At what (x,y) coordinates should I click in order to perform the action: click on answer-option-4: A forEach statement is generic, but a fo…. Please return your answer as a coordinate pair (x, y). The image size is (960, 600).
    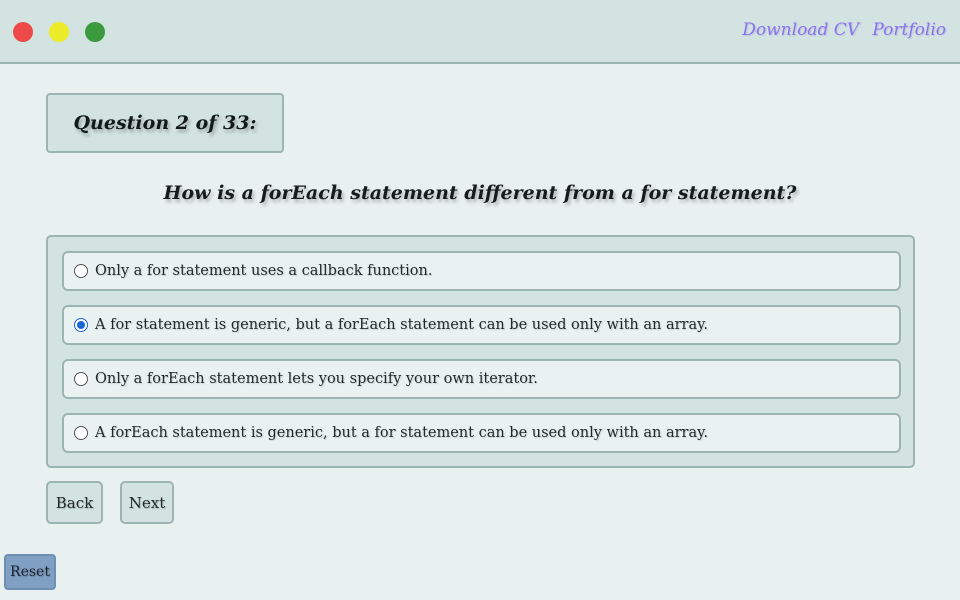
    Looking at the image, I should click on (481, 433).